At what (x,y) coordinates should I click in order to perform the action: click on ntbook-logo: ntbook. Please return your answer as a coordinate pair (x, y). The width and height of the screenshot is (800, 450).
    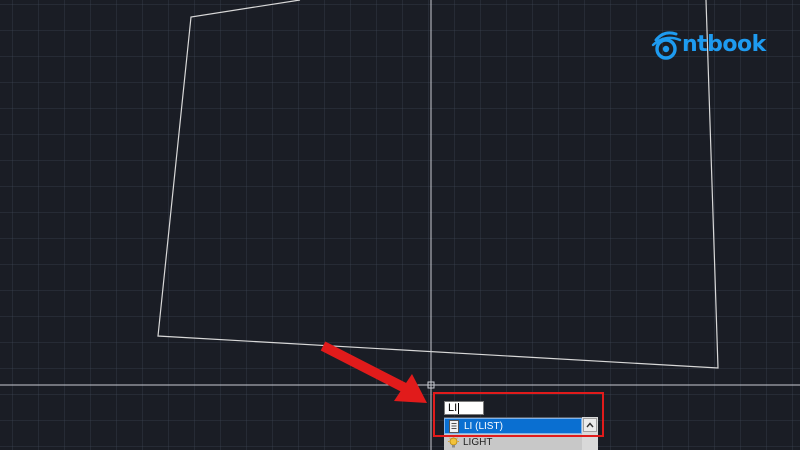
    Looking at the image, I should click on (708, 45).